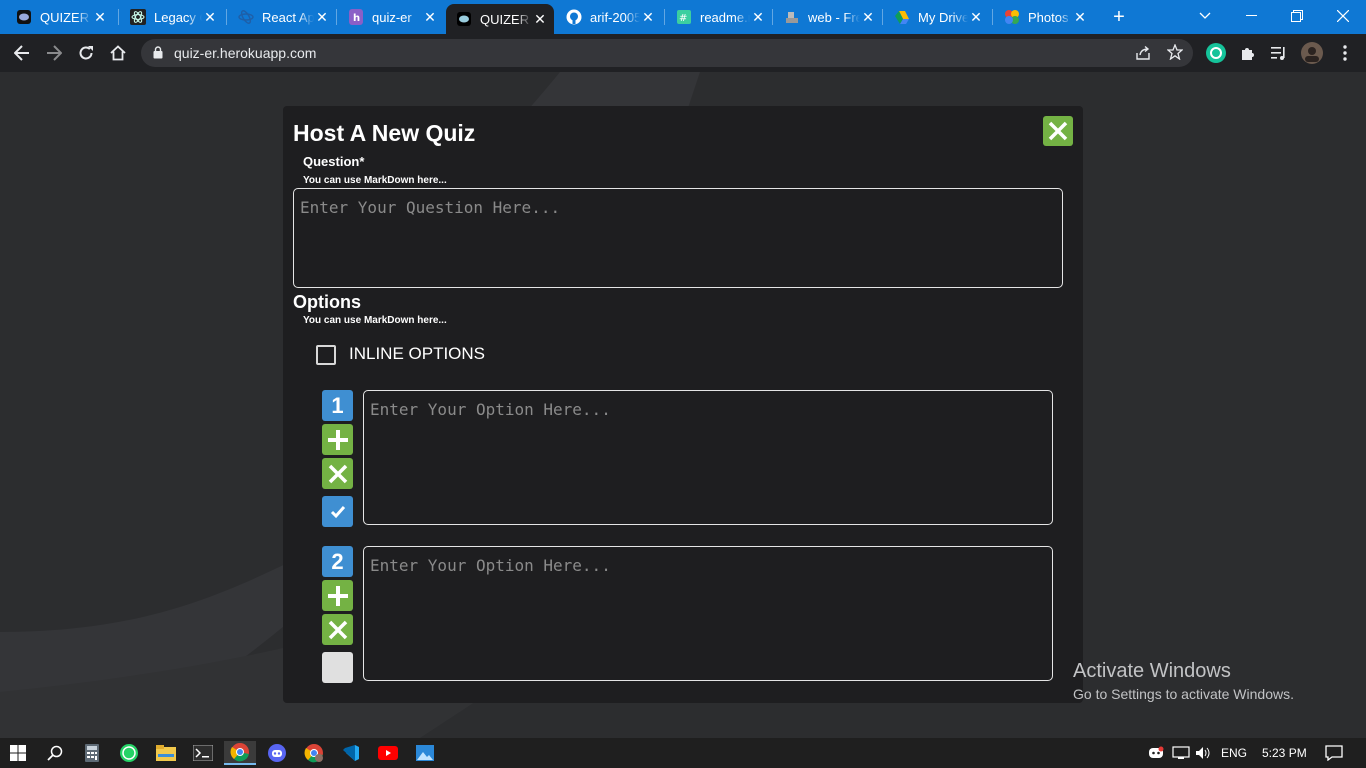 The height and width of the screenshot is (768, 1366). I want to click on react-app-icon, so click(246, 17).